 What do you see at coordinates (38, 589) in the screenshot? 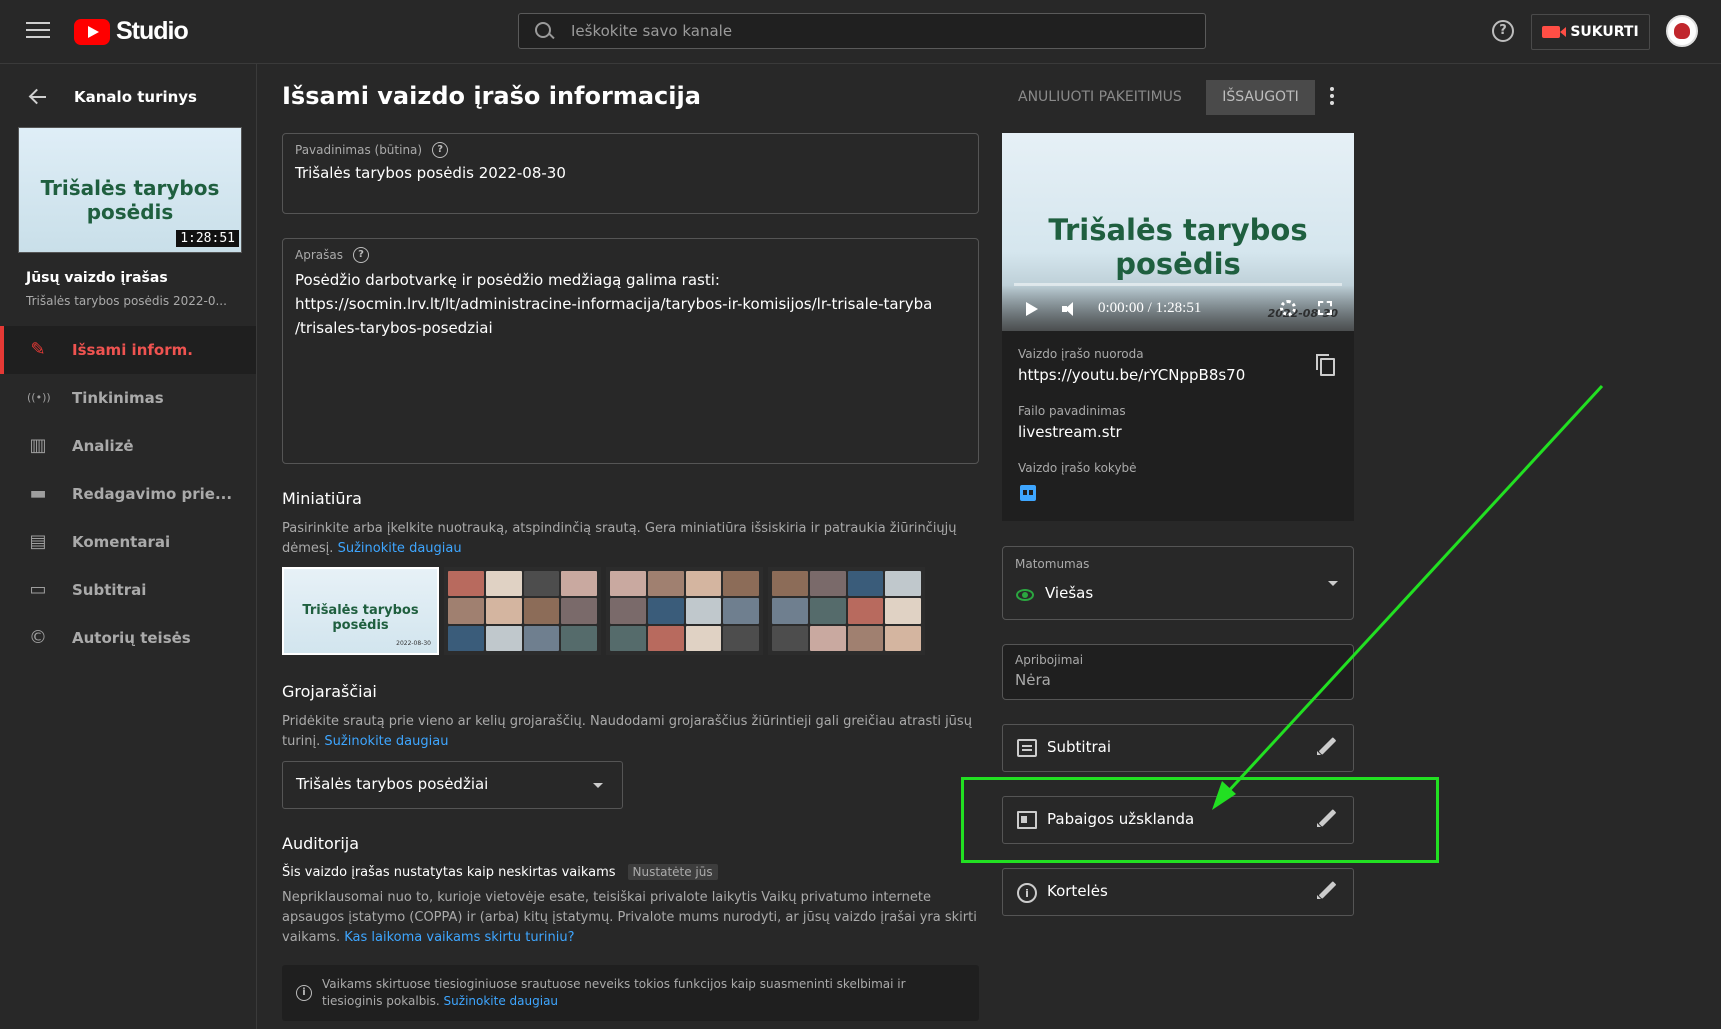
I see `subtitles-icon: ▭` at bounding box center [38, 589].